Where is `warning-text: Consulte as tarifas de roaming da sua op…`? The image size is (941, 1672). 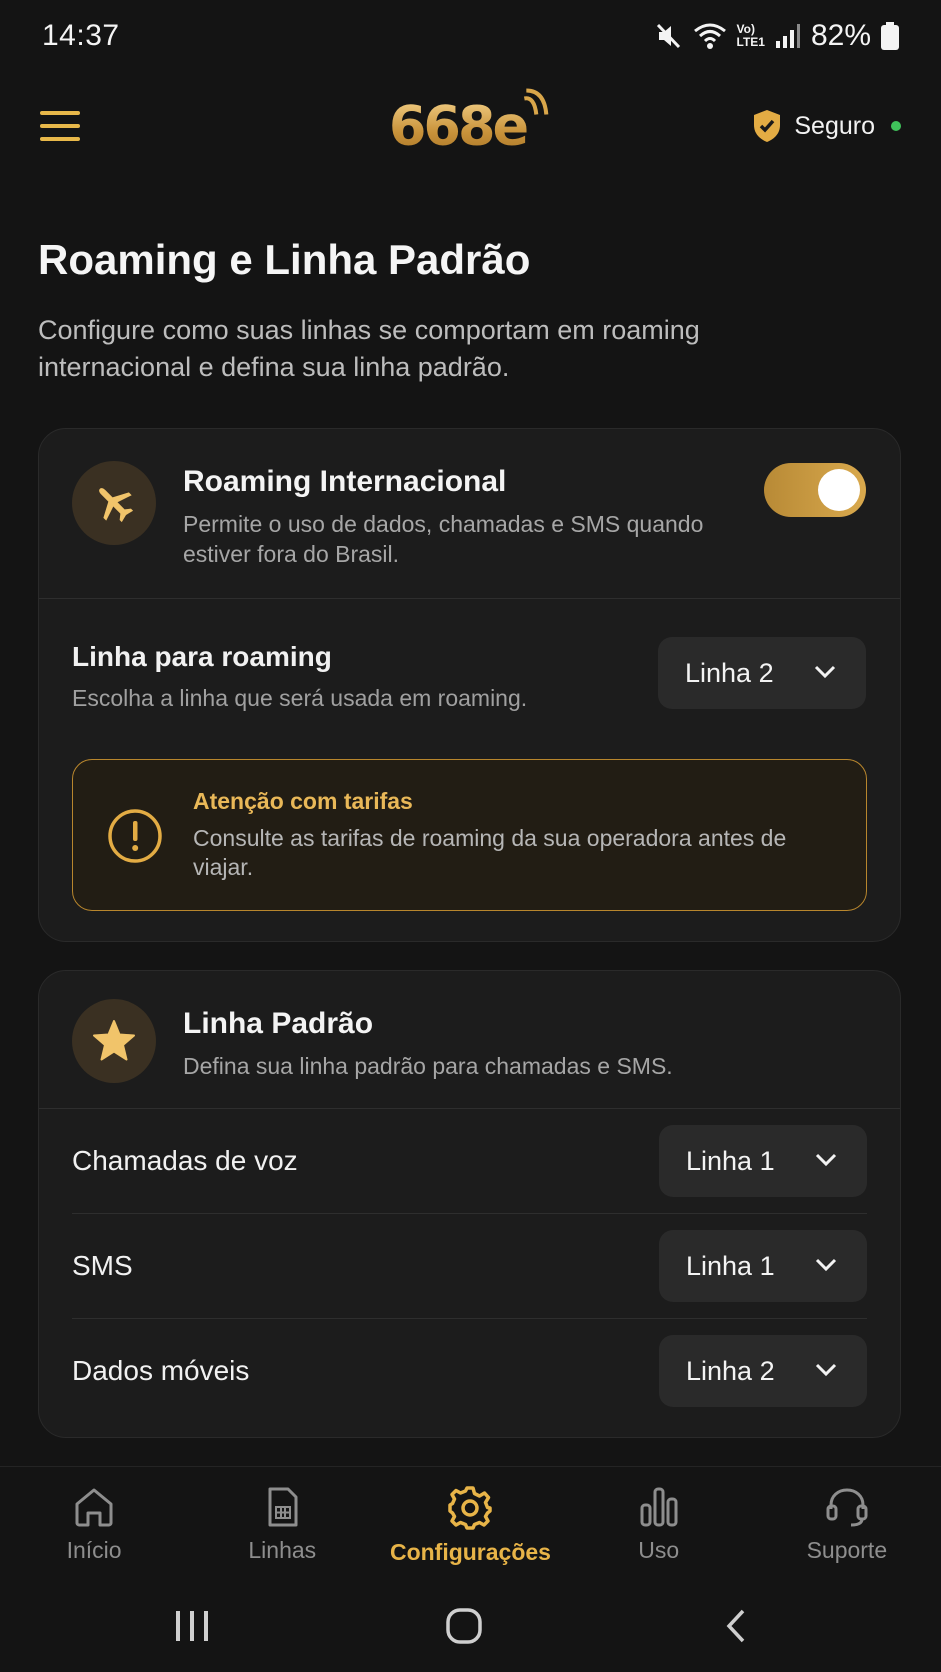 warning-text: Consulte as tarifas de roaming da sua op… is located at coordinates (490, 852).